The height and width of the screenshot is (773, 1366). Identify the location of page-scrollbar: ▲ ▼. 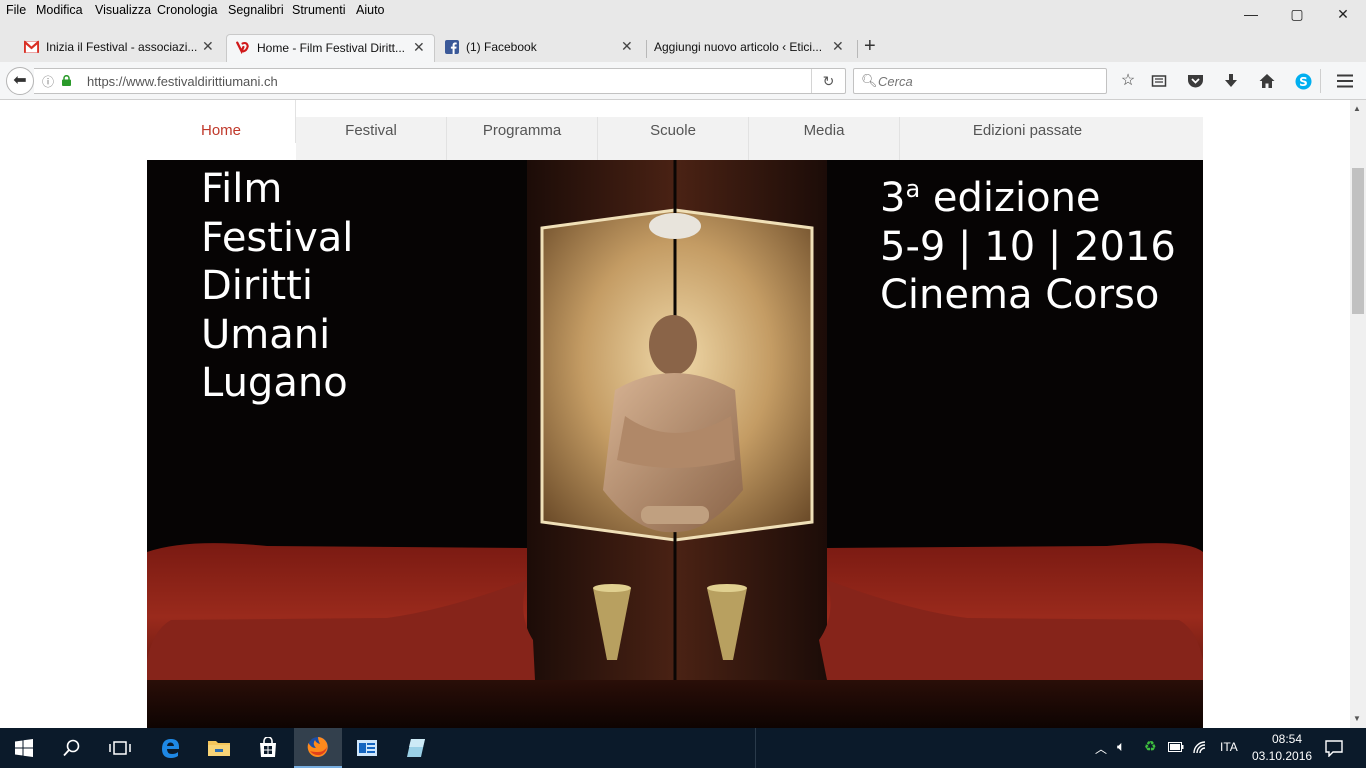
(1358, 414).